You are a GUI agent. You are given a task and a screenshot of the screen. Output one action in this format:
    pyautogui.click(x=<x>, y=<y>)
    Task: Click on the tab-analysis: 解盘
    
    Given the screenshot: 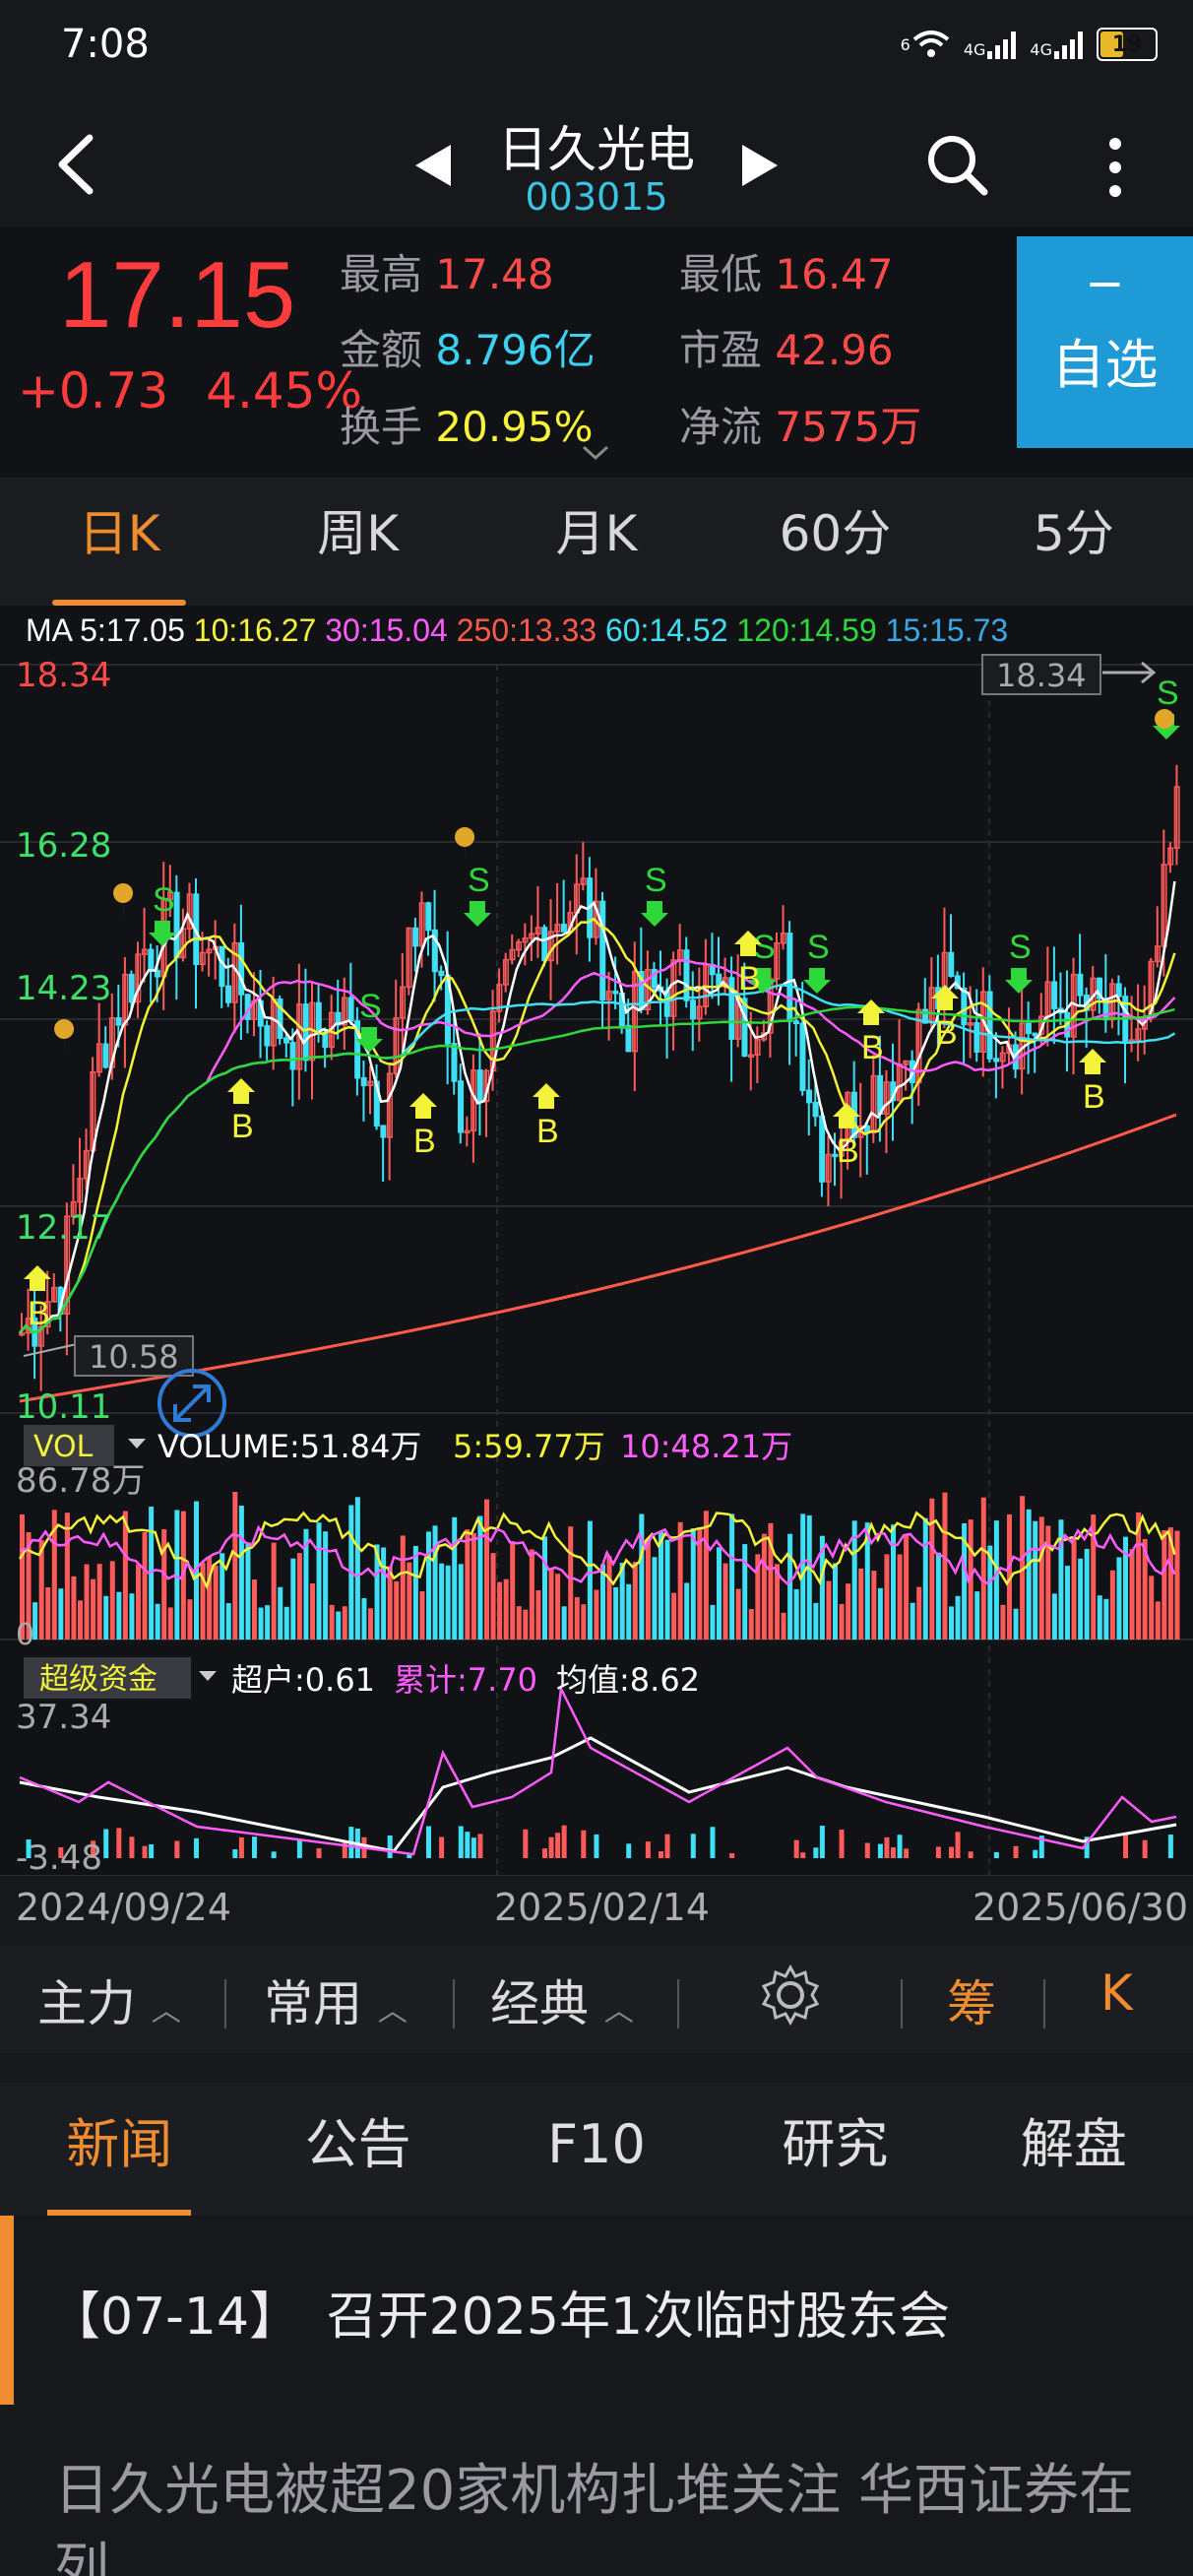 What is the action you would take?
    pyautogui.click(x=1074, y=2149)
    